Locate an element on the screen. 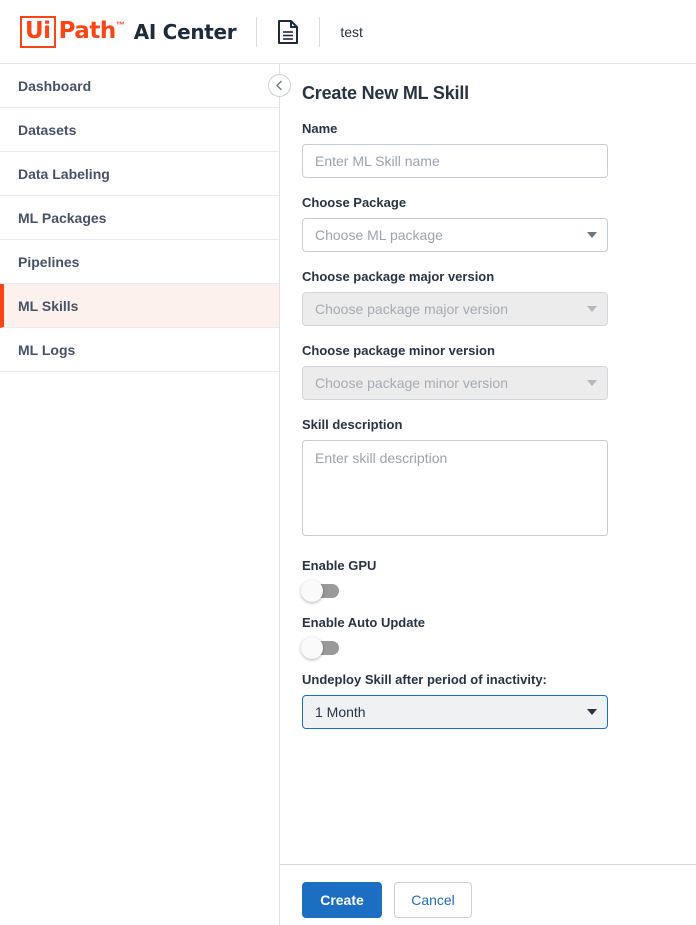 This screenshot has width=696, height=925. minor-version-select: Choose package minor version is located at coordinates (455, 383).